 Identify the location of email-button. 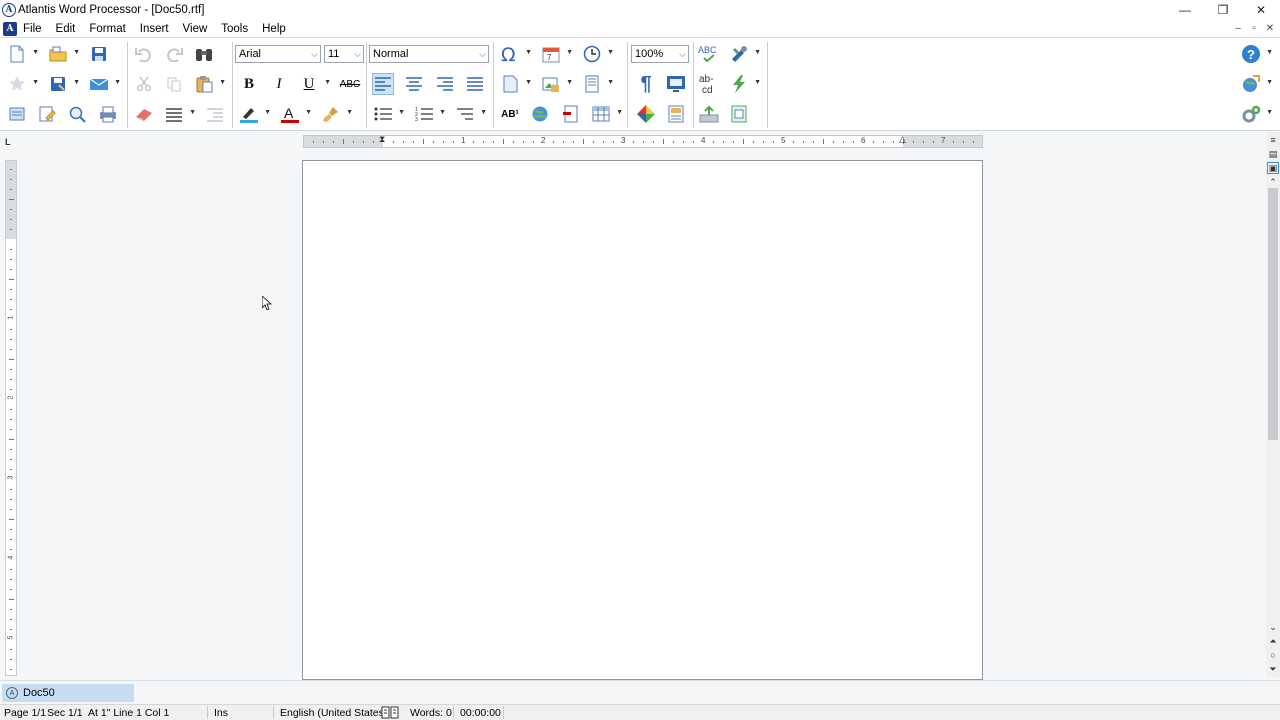
(104, 84).